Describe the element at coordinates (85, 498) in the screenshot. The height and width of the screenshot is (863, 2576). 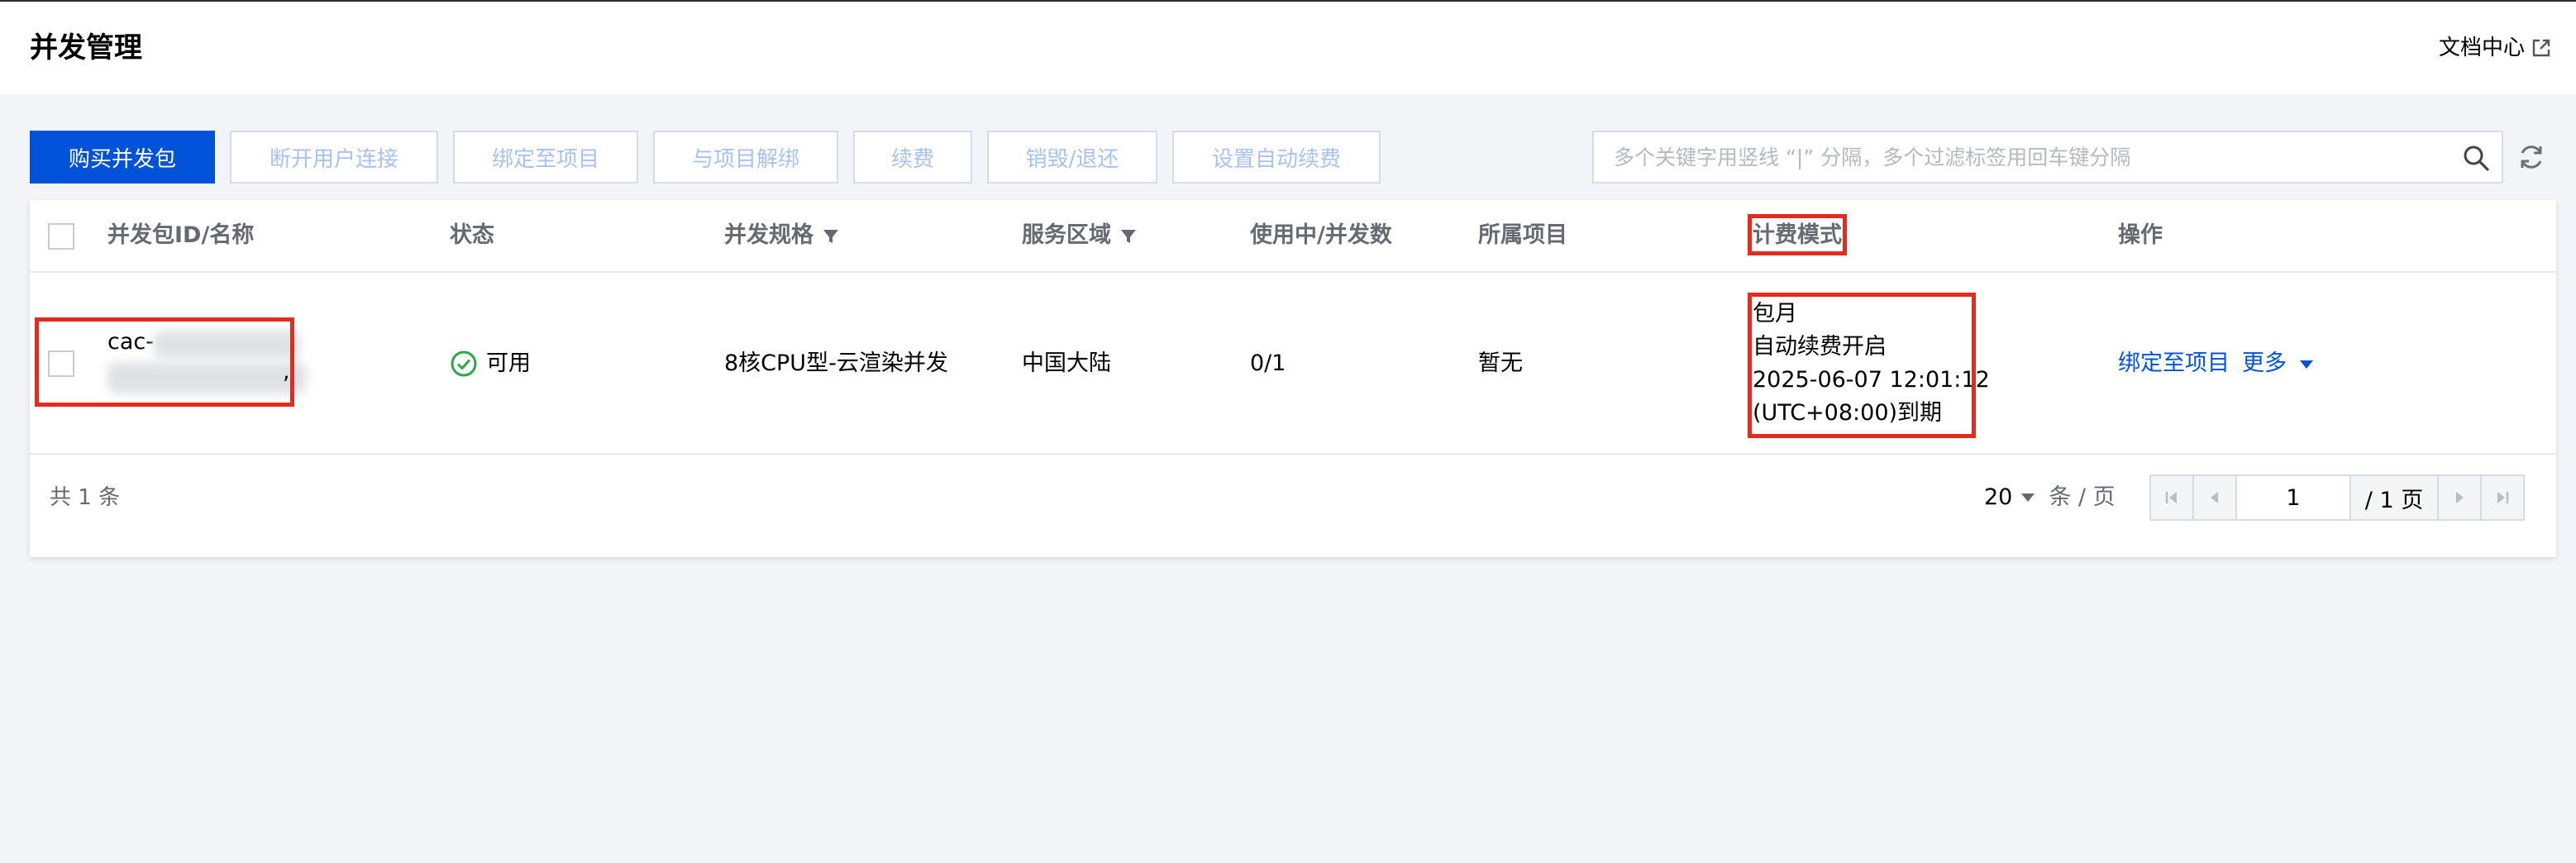
I see `total-count: 共 1 条` at that location.